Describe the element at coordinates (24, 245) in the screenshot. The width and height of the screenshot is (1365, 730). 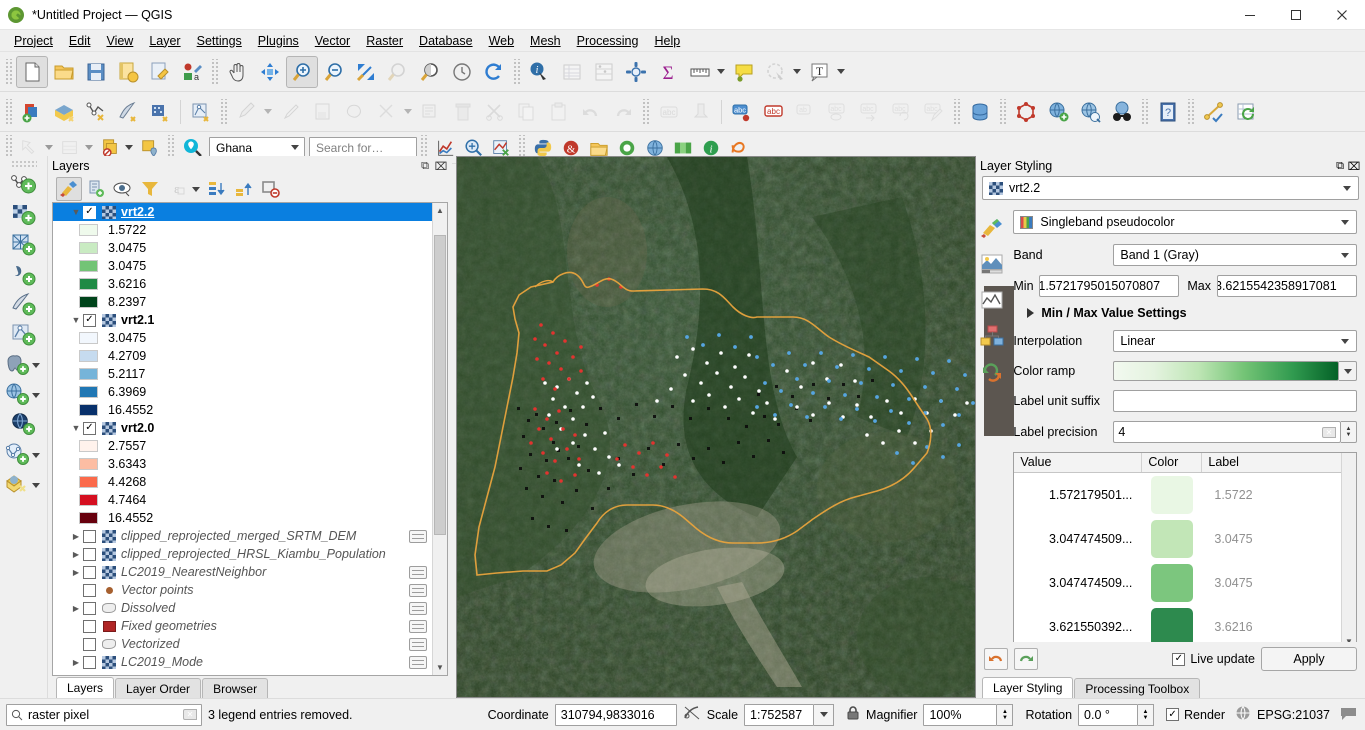
I see `add-mesh-layer-side-button` at that location.